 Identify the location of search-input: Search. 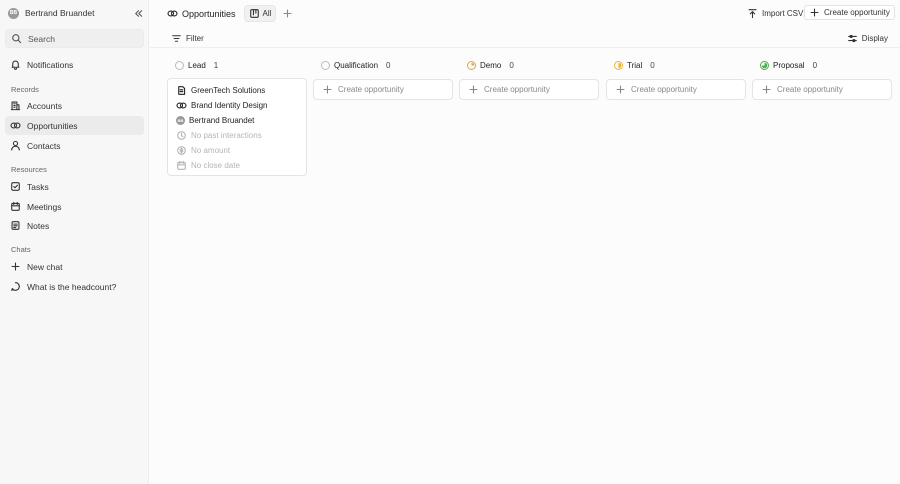
(74, 38).